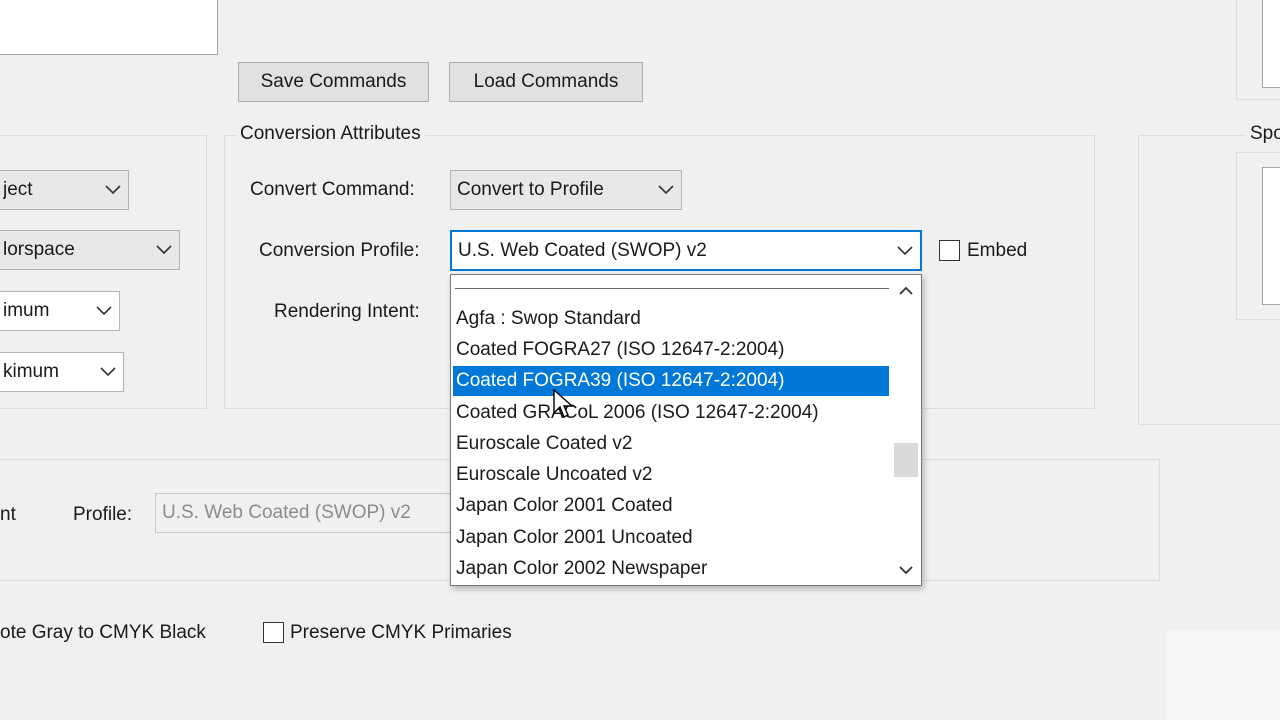 The image size is (1280, 720). Describe the element at coordinates (906, 430) in the screenshot. I see `dropdown-scrollbar` at that location.